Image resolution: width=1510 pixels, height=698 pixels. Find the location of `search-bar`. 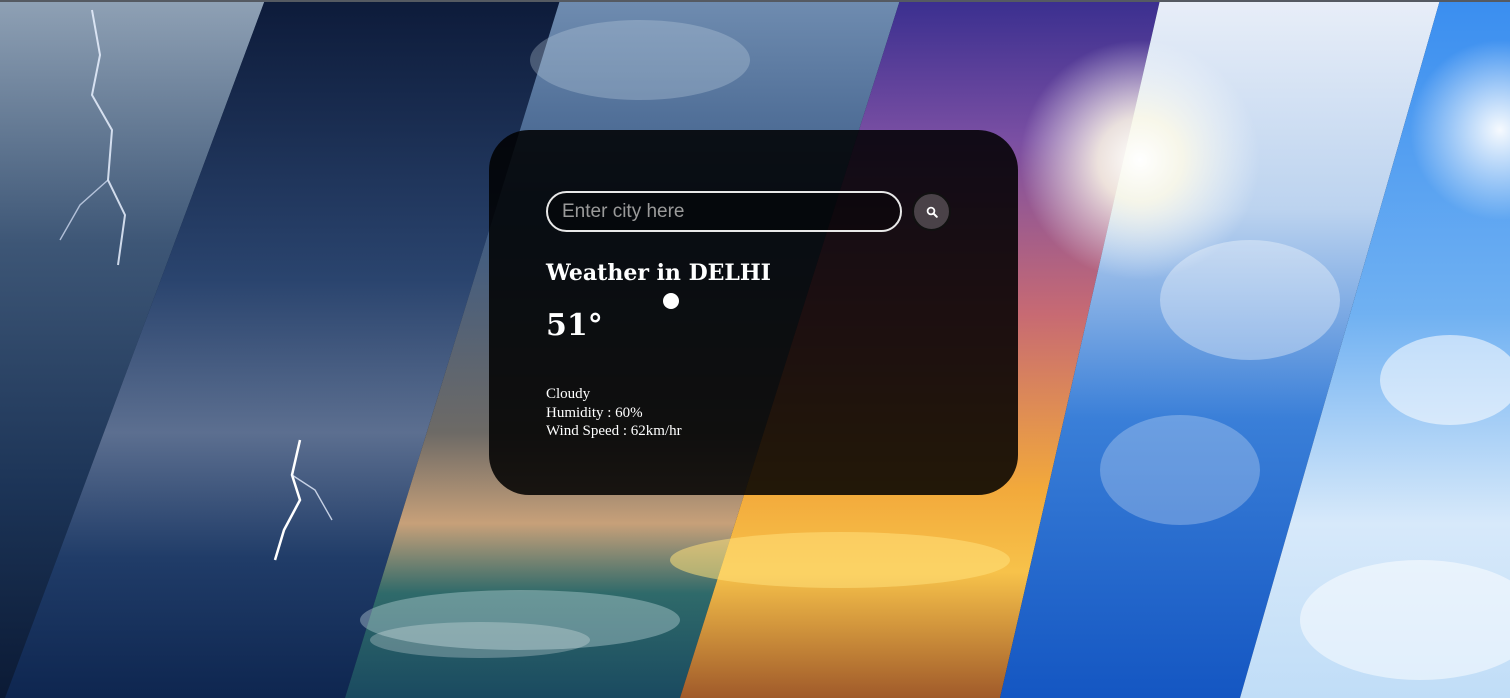

search-bar is located at coordinates (748, 211).